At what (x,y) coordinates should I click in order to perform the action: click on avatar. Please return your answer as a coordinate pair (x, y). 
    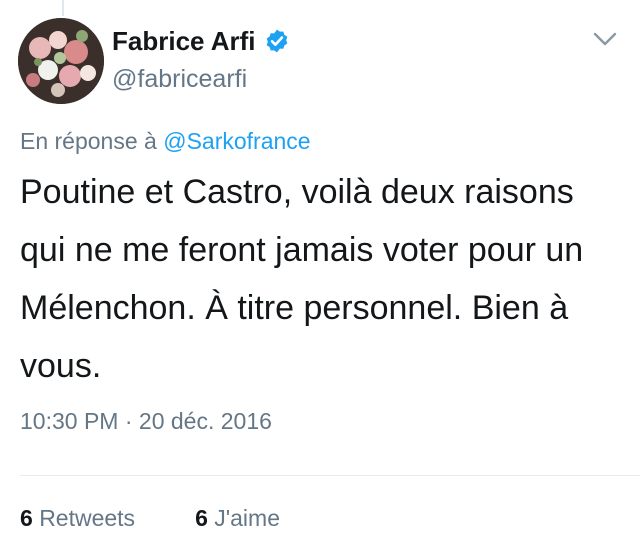
    Looking at the image, I should click on (61, 61).